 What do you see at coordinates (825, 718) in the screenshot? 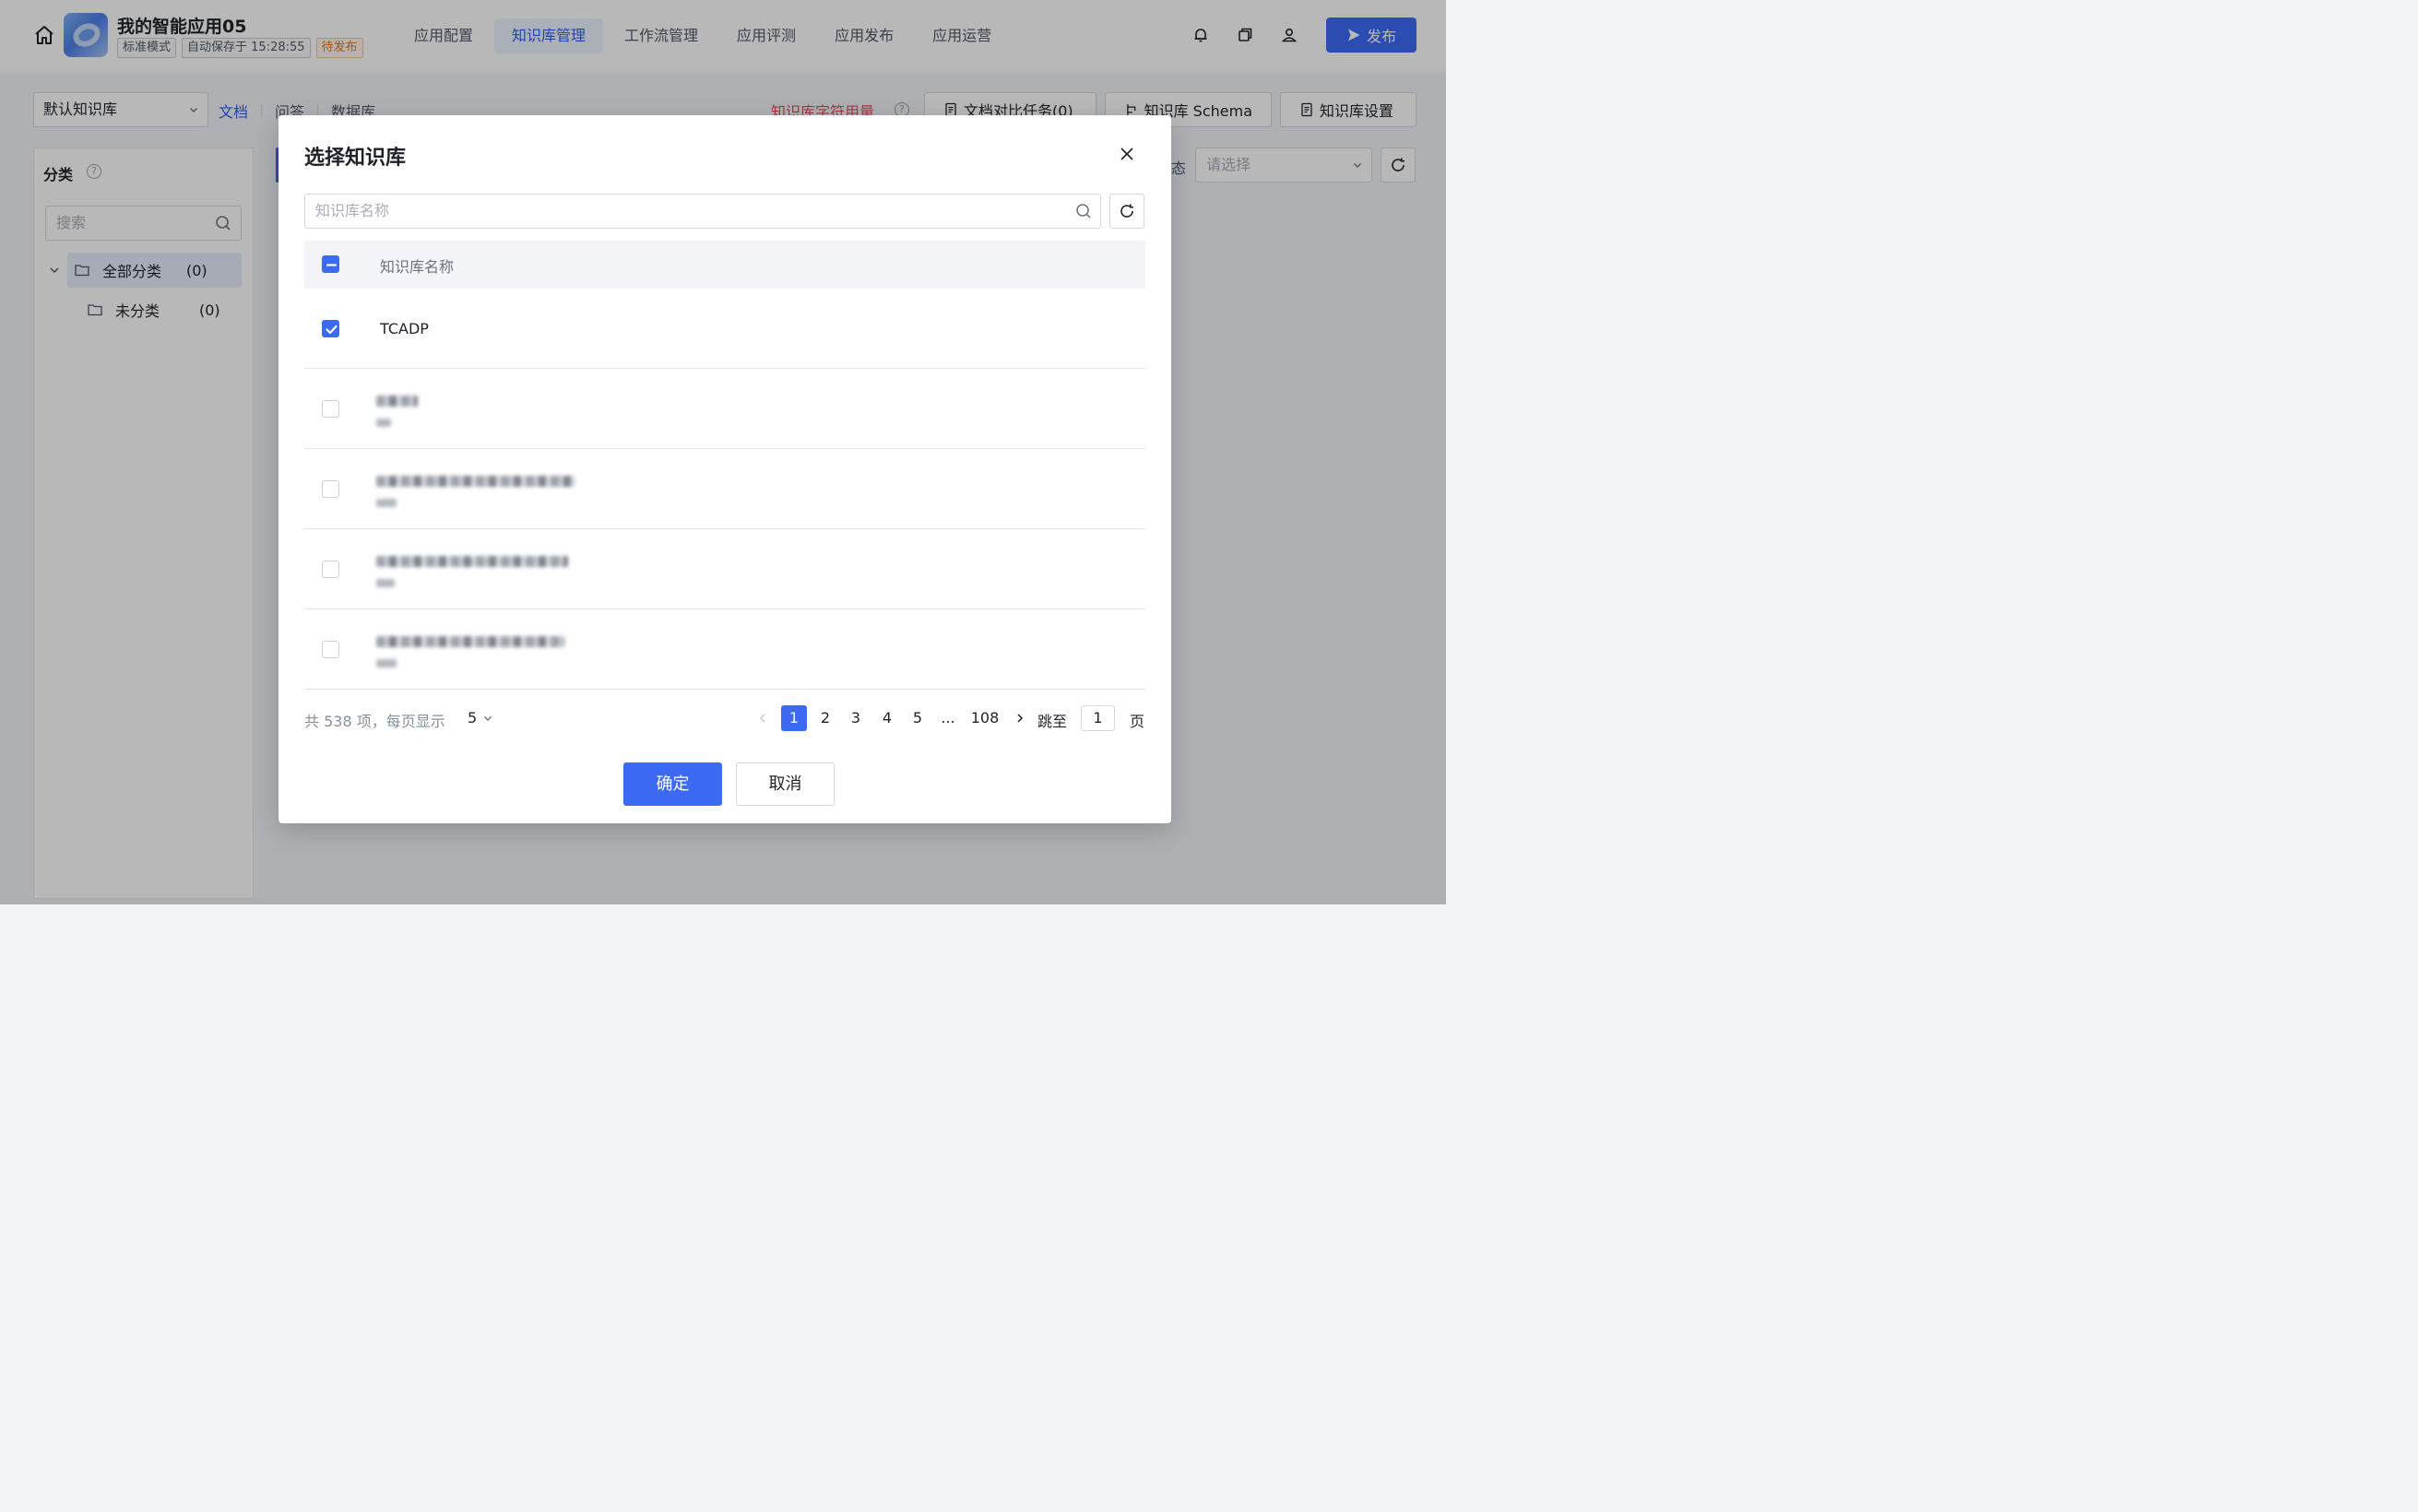
I see `page-2: 2` at bounding box center [825, 718].